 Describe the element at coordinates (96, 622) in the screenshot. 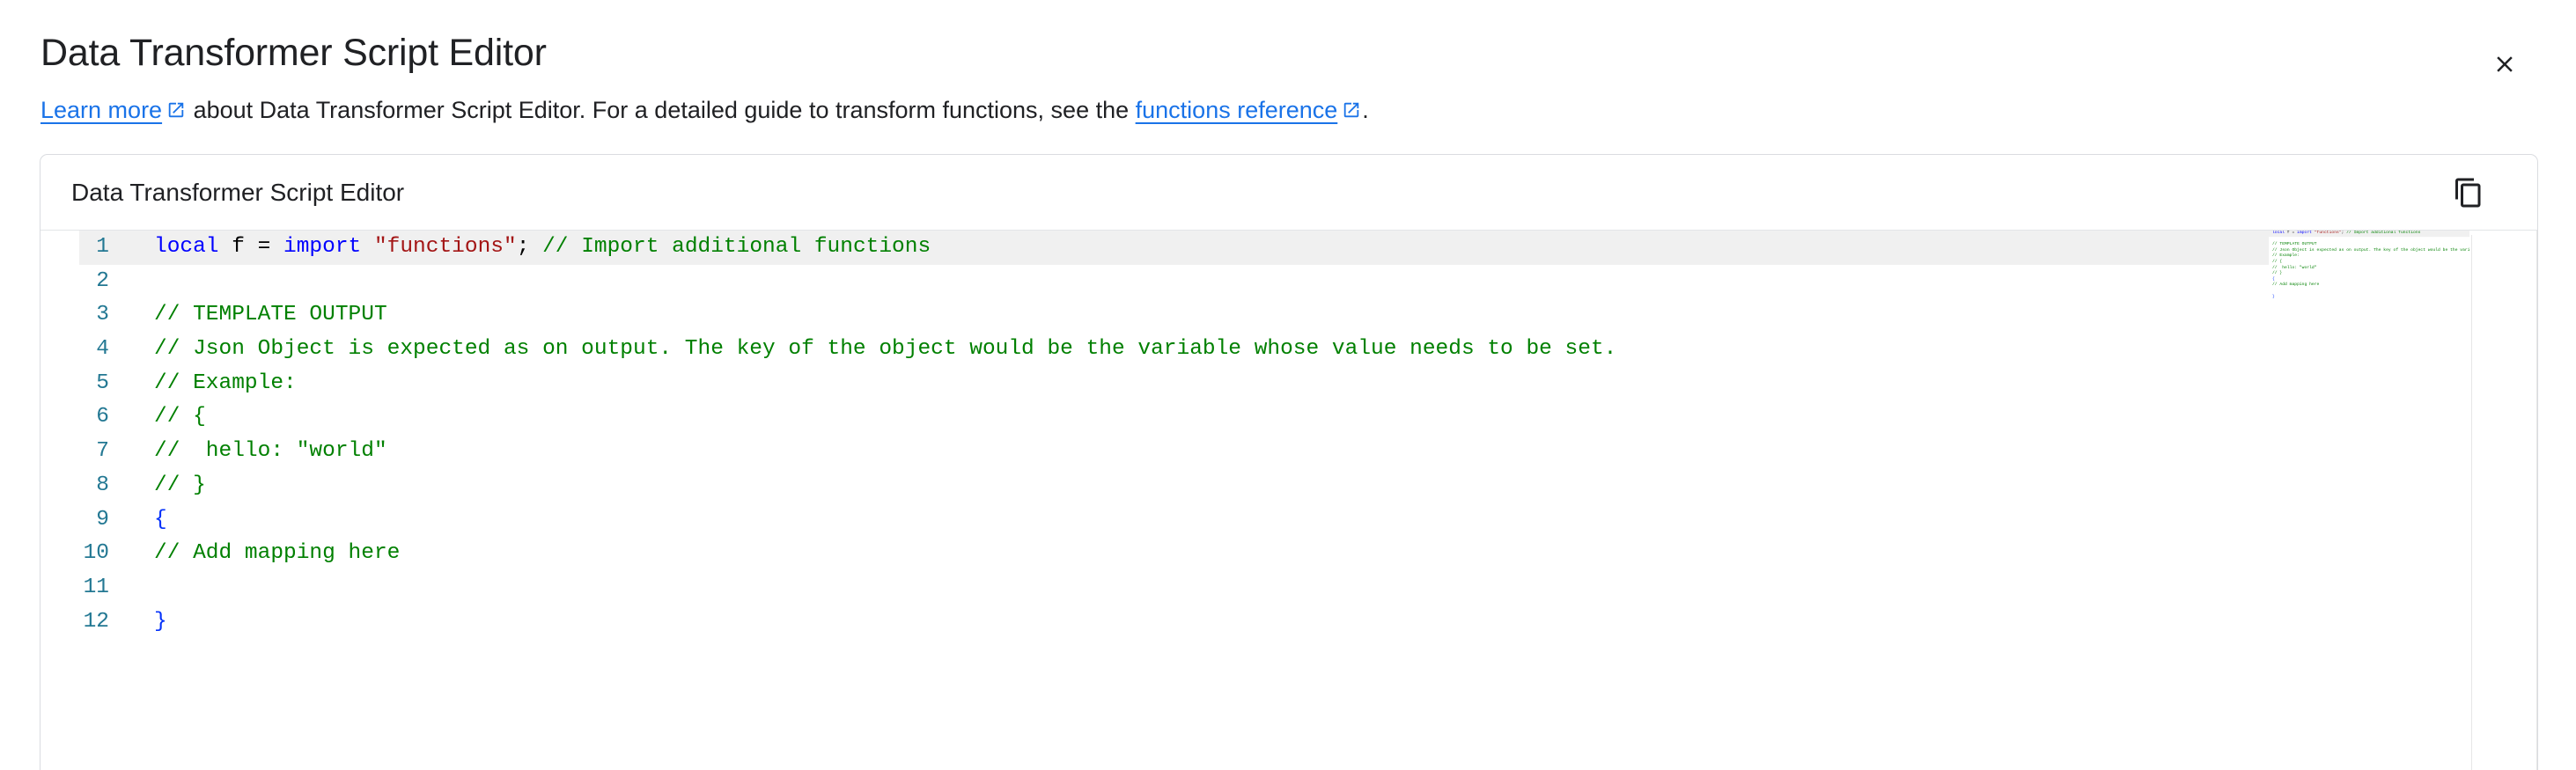

I see `line-number: 12` at that location.